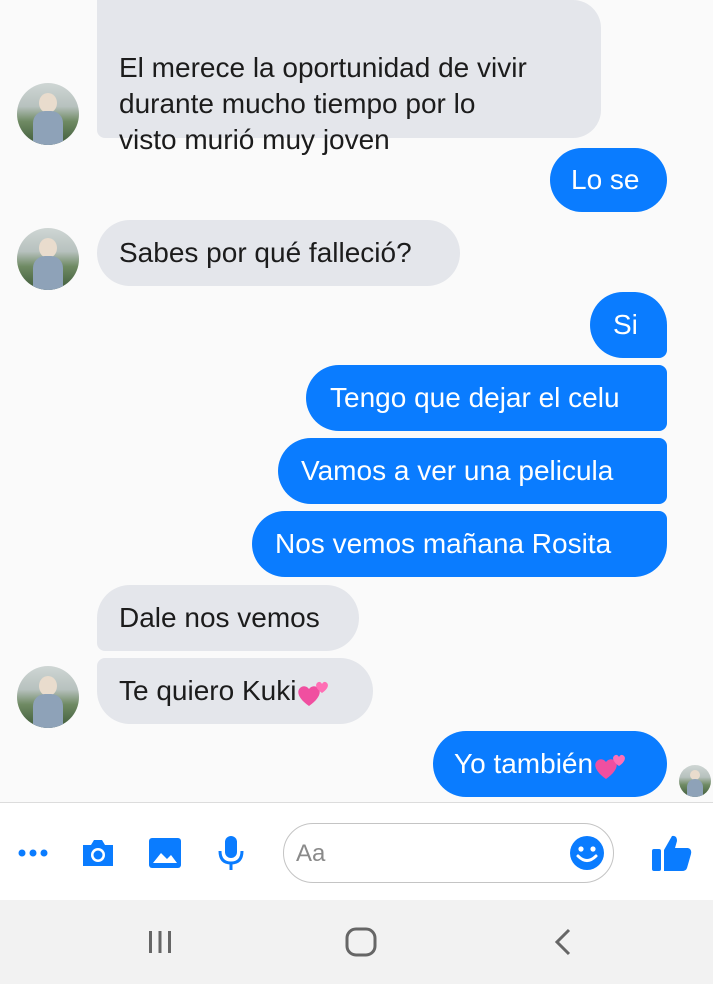 The image size is (713, 984). I want to click on like-icon, so click(672, 853).